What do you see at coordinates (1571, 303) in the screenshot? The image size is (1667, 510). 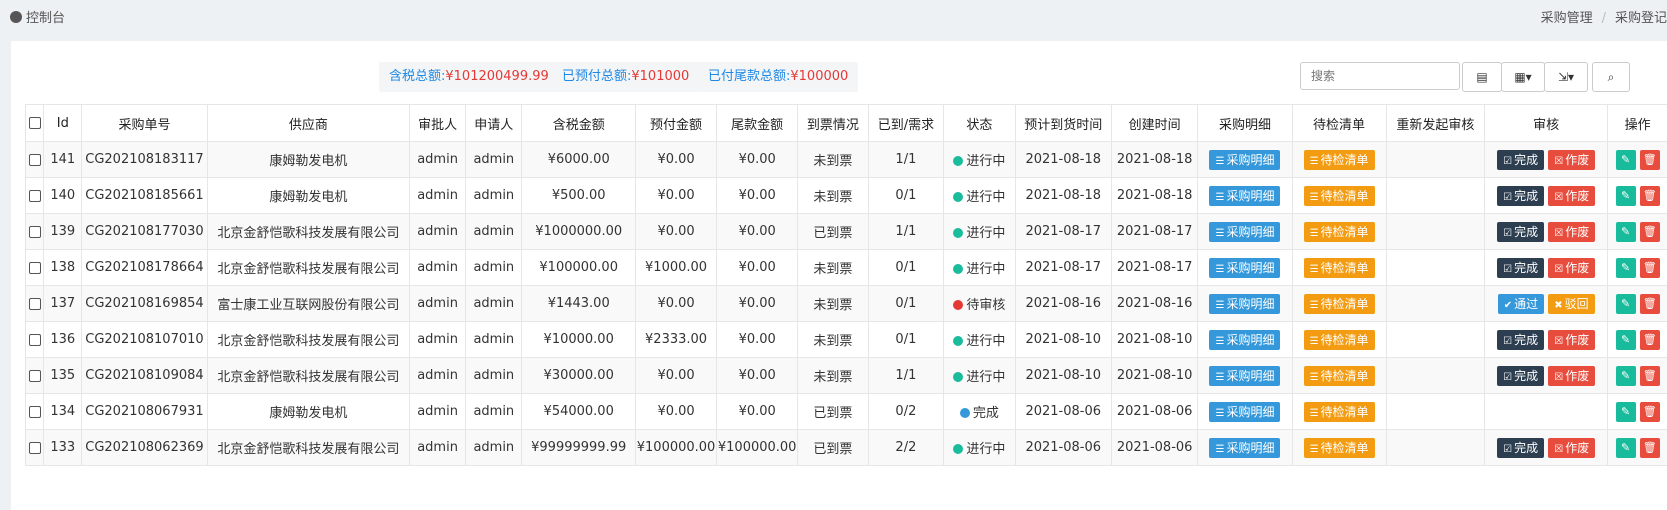 I see `reject-button: ✖ 驳回` at bounding box center [1571, 303].